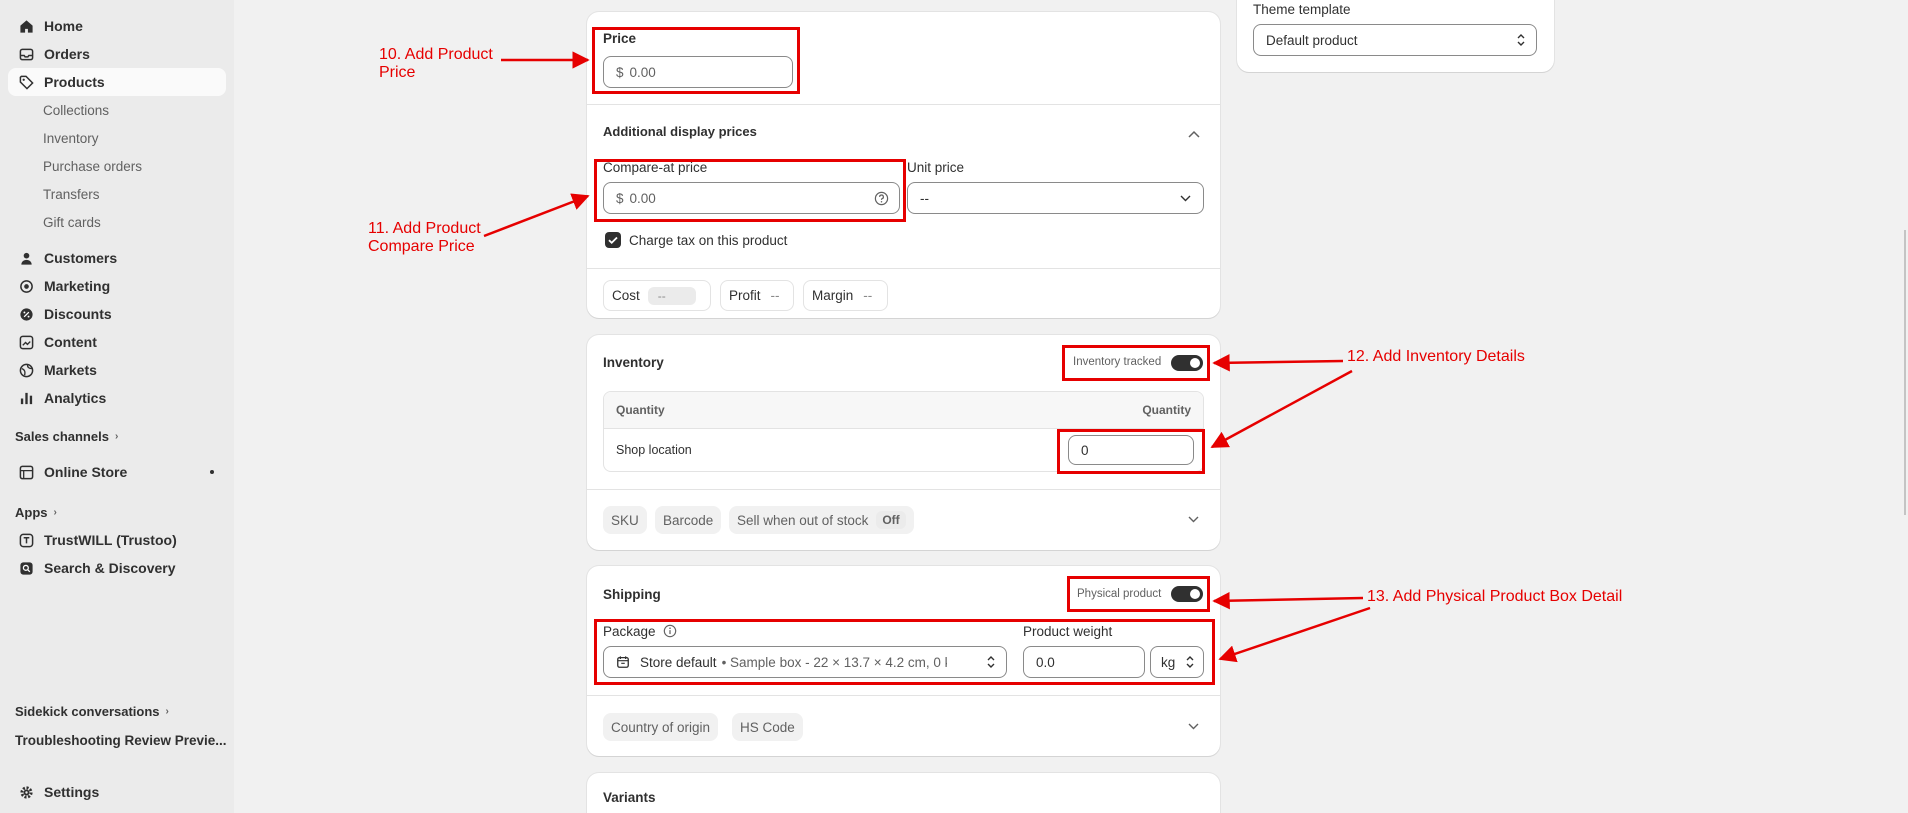 The height and width of the screenshot is (813, 1908). I want to click on sidekick-label: Sidekick conversations, so click(87, 711).